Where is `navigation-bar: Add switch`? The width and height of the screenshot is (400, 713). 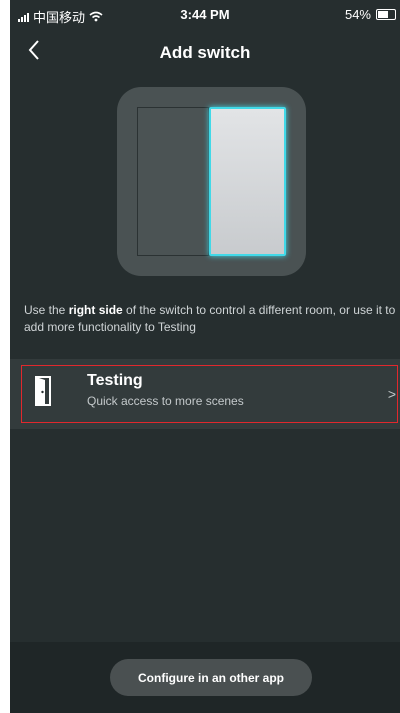 navigation-bar: Add switch is located at coordinates (205, 52).